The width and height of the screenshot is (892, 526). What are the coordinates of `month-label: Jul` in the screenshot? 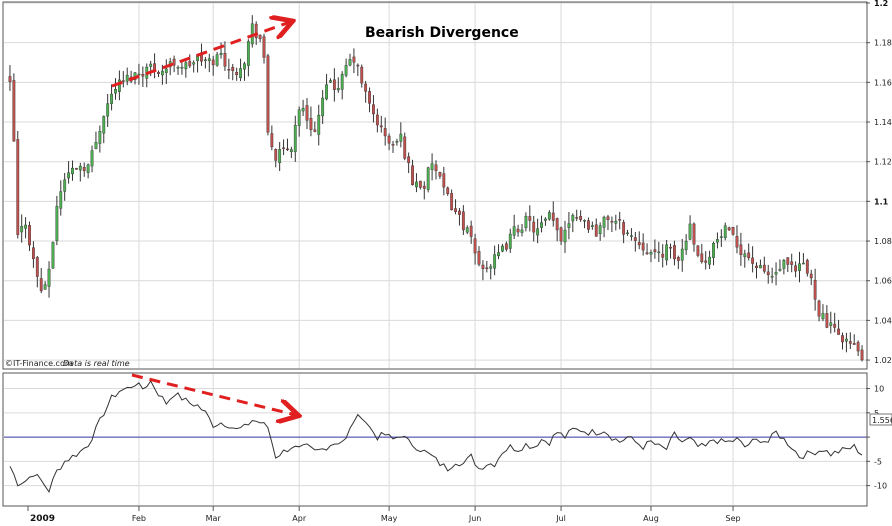 It's located at (560, 518).